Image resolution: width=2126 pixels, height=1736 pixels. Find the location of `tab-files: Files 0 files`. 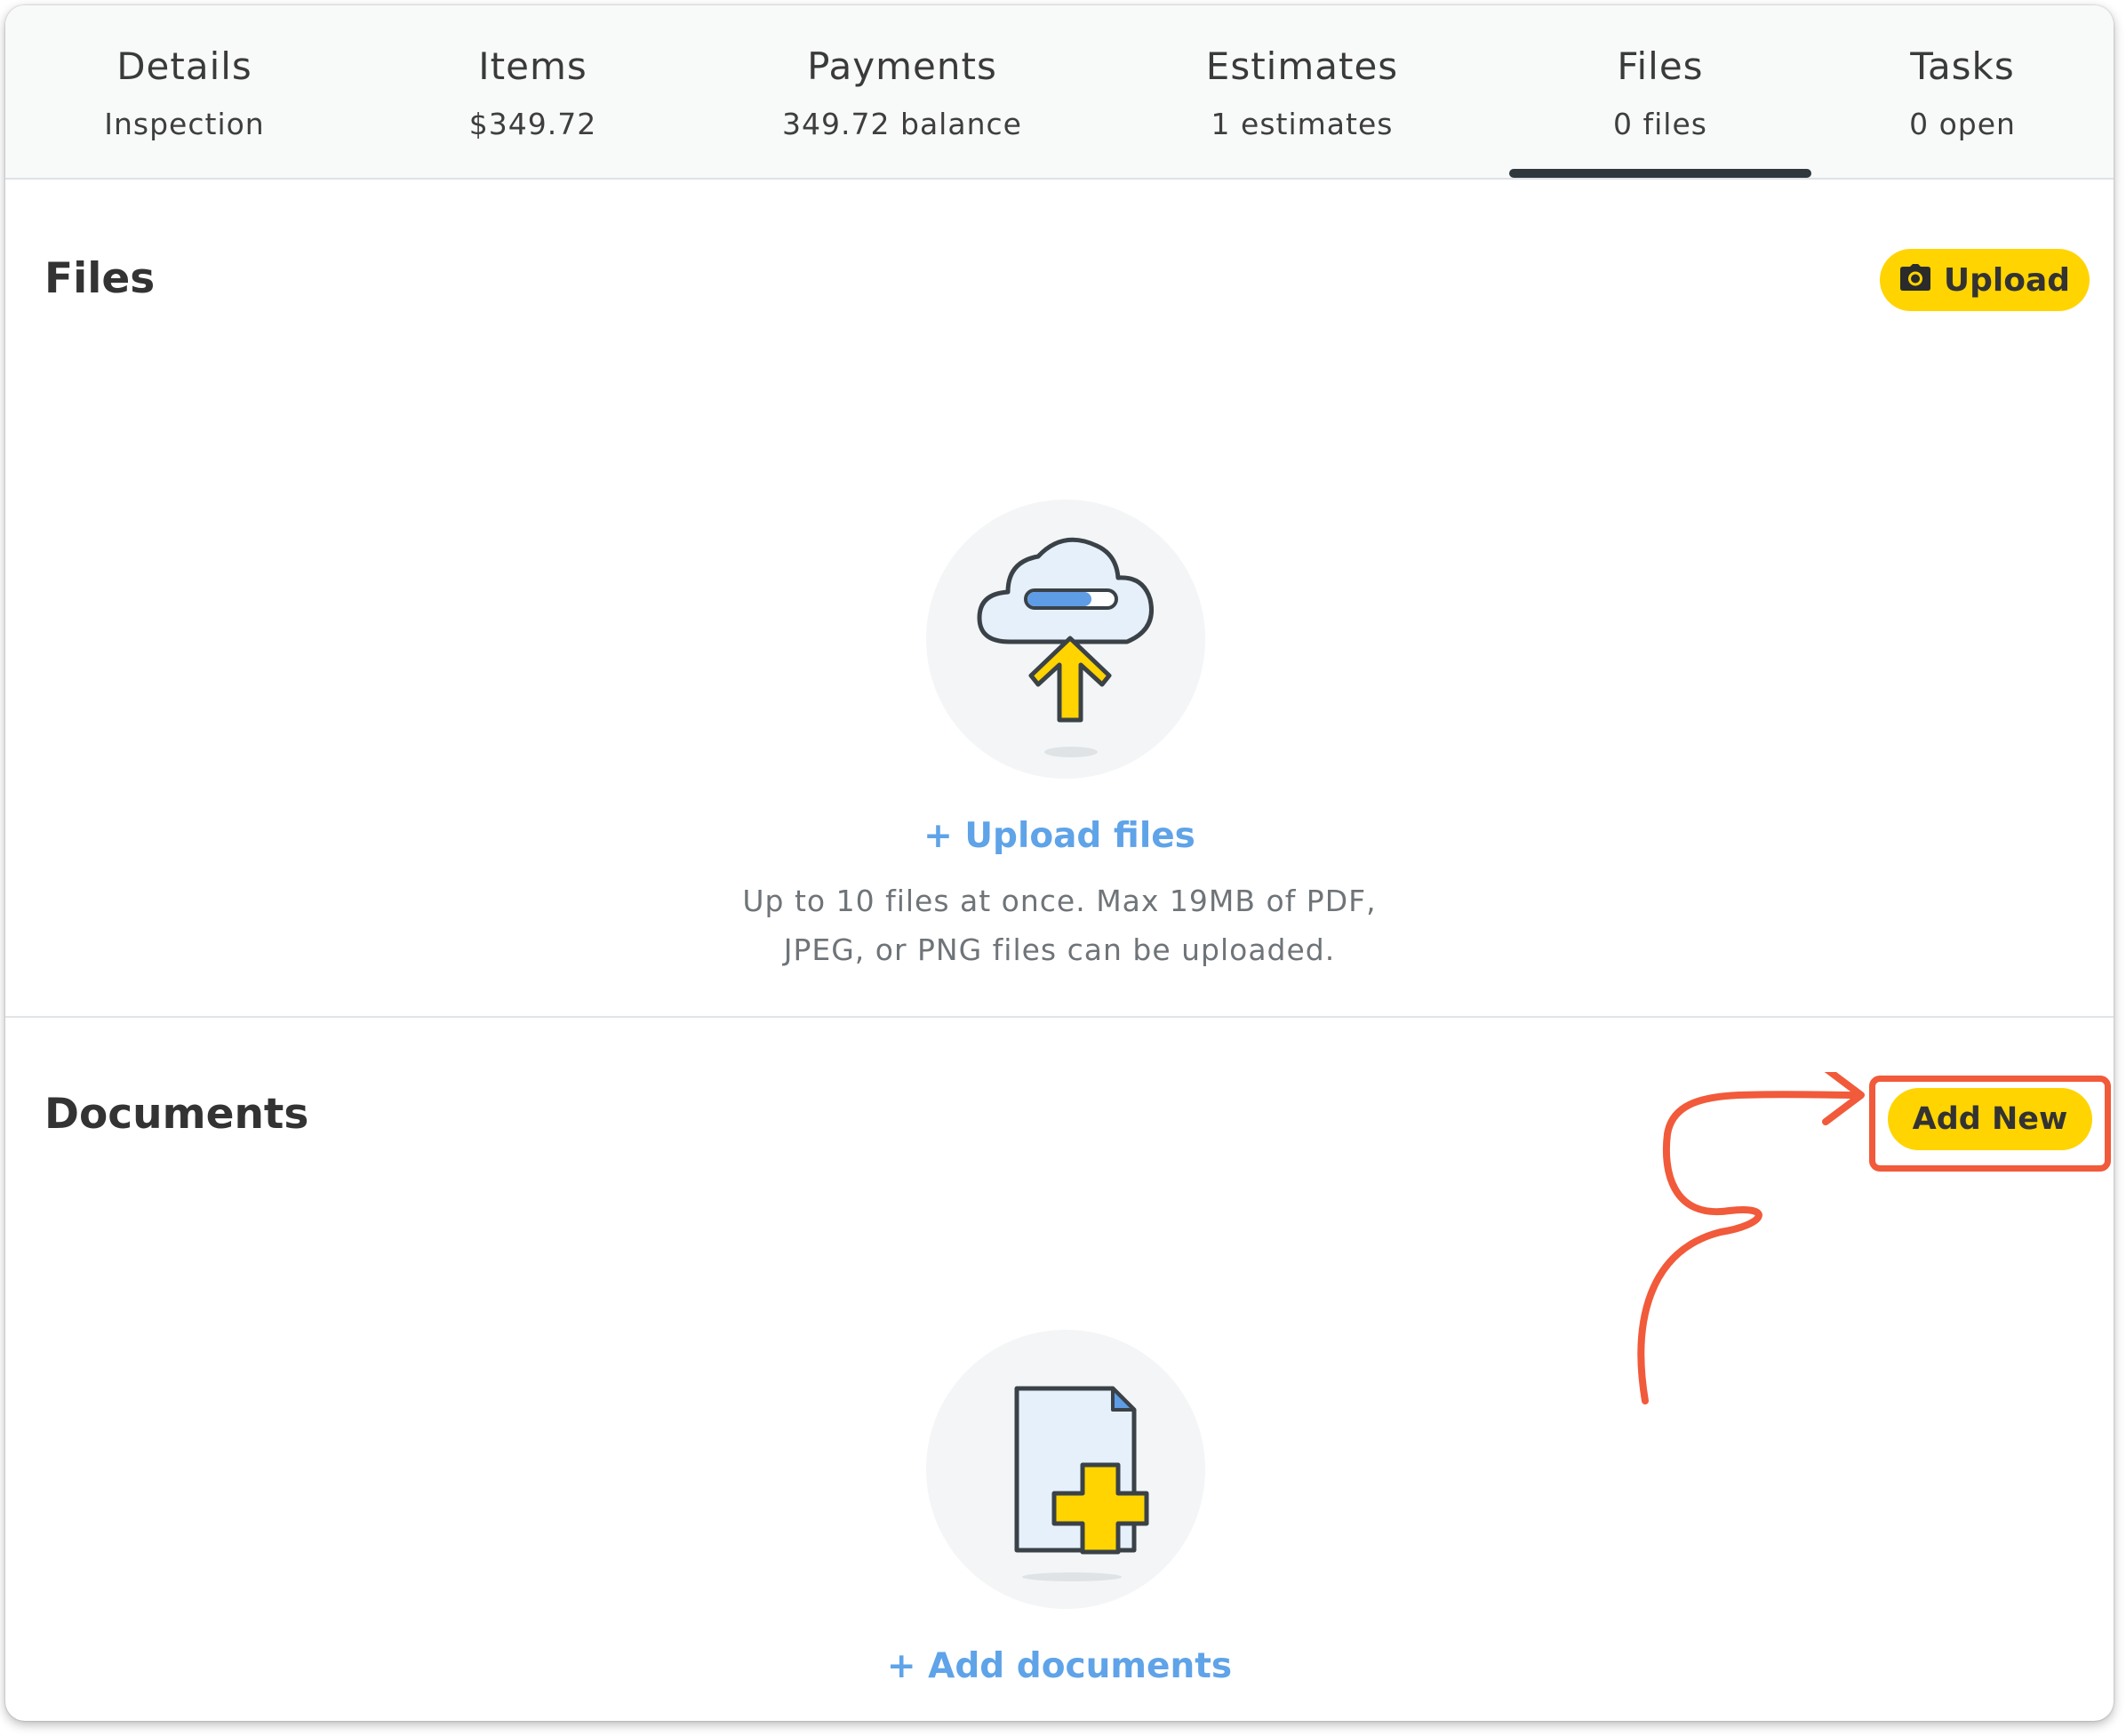

tab-files: Files 0 files is located at coordinates (1660, 91).